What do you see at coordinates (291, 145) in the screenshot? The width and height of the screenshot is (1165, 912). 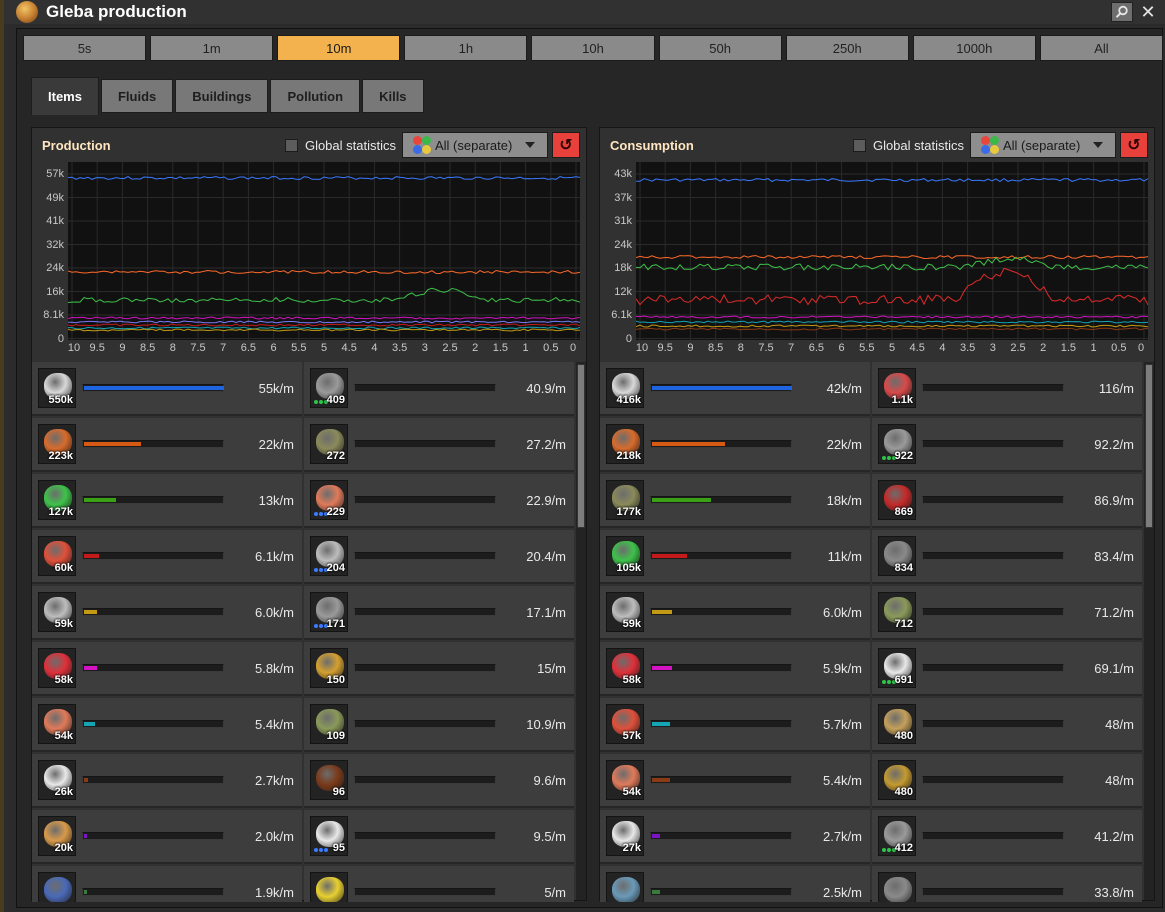 I see `production-global-statistics-checkbox` at bounding box center [291, 145].